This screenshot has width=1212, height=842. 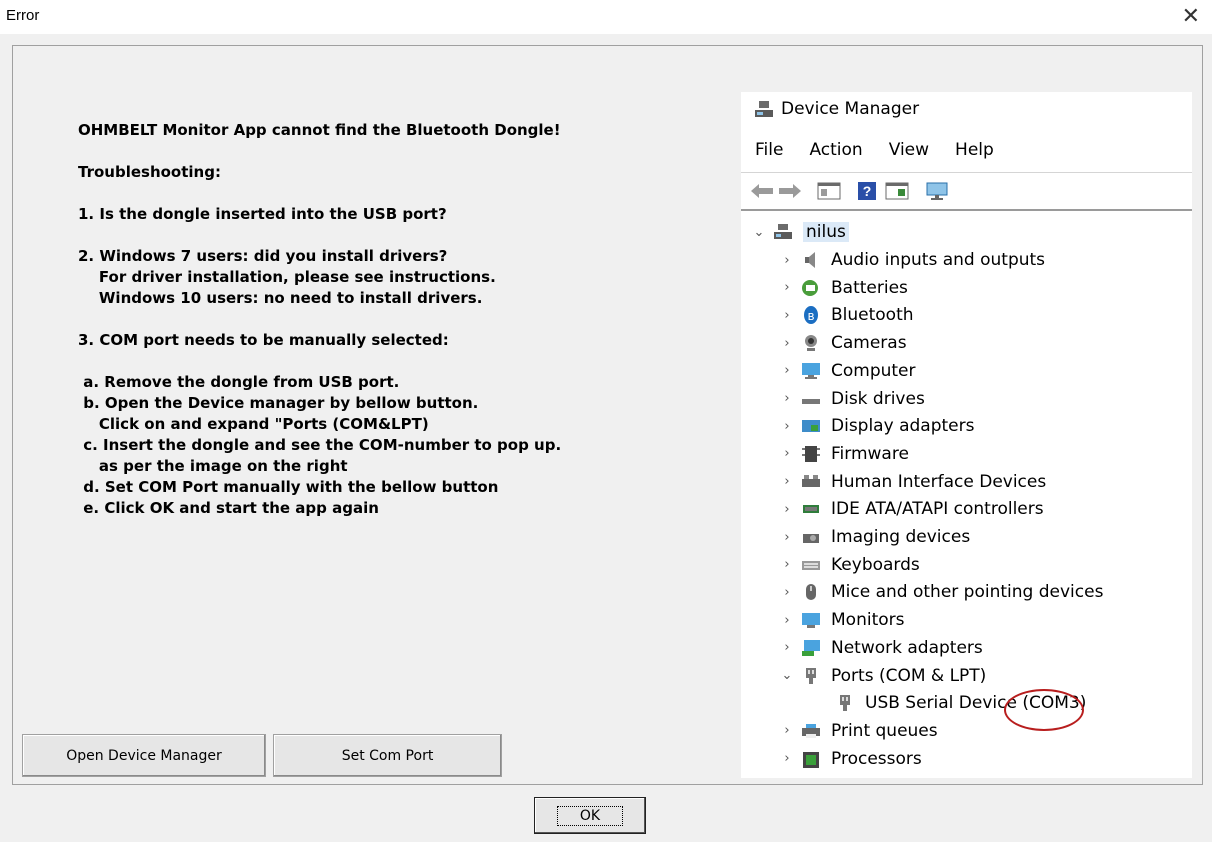 What do you see at coordinates (939, 481) in the screenshot?
I see `tree-item-label: Human Interface Devices` at bounding box center [939, 481].